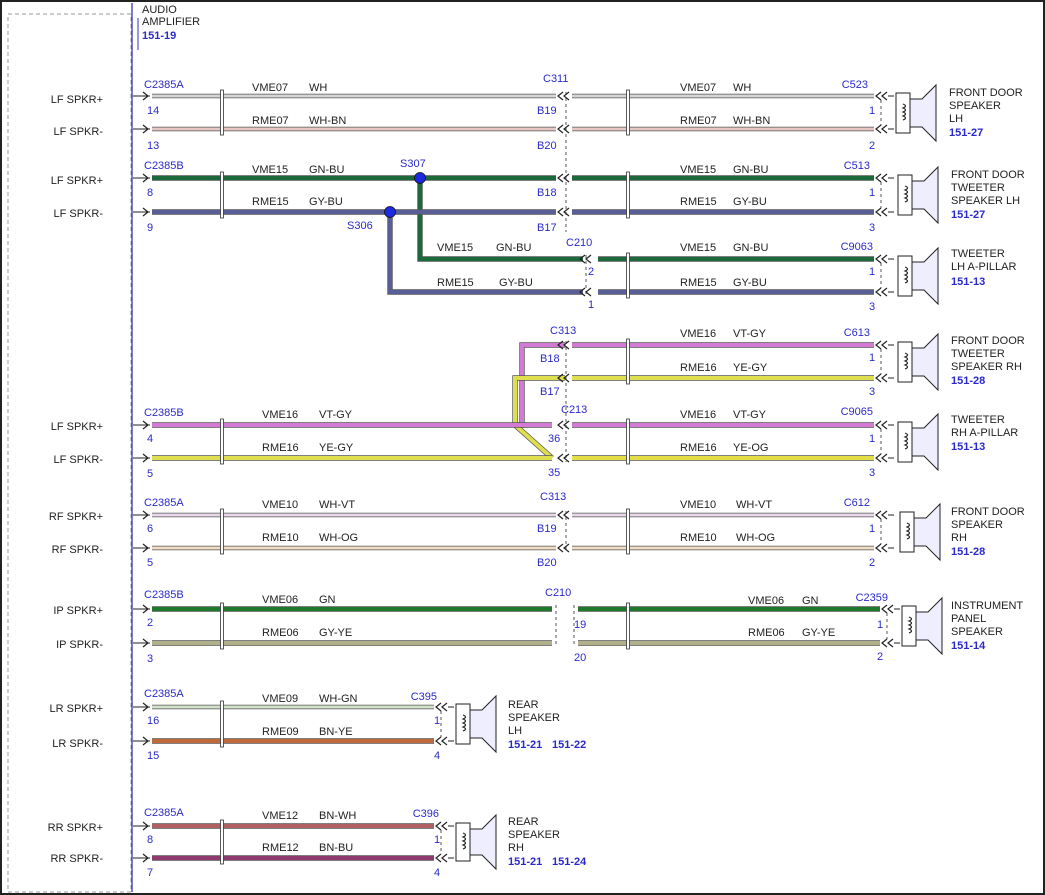 The height and width of the screenshot is (895, 1045). I want to click on wire-color: BN-WH, so click(337, 816).